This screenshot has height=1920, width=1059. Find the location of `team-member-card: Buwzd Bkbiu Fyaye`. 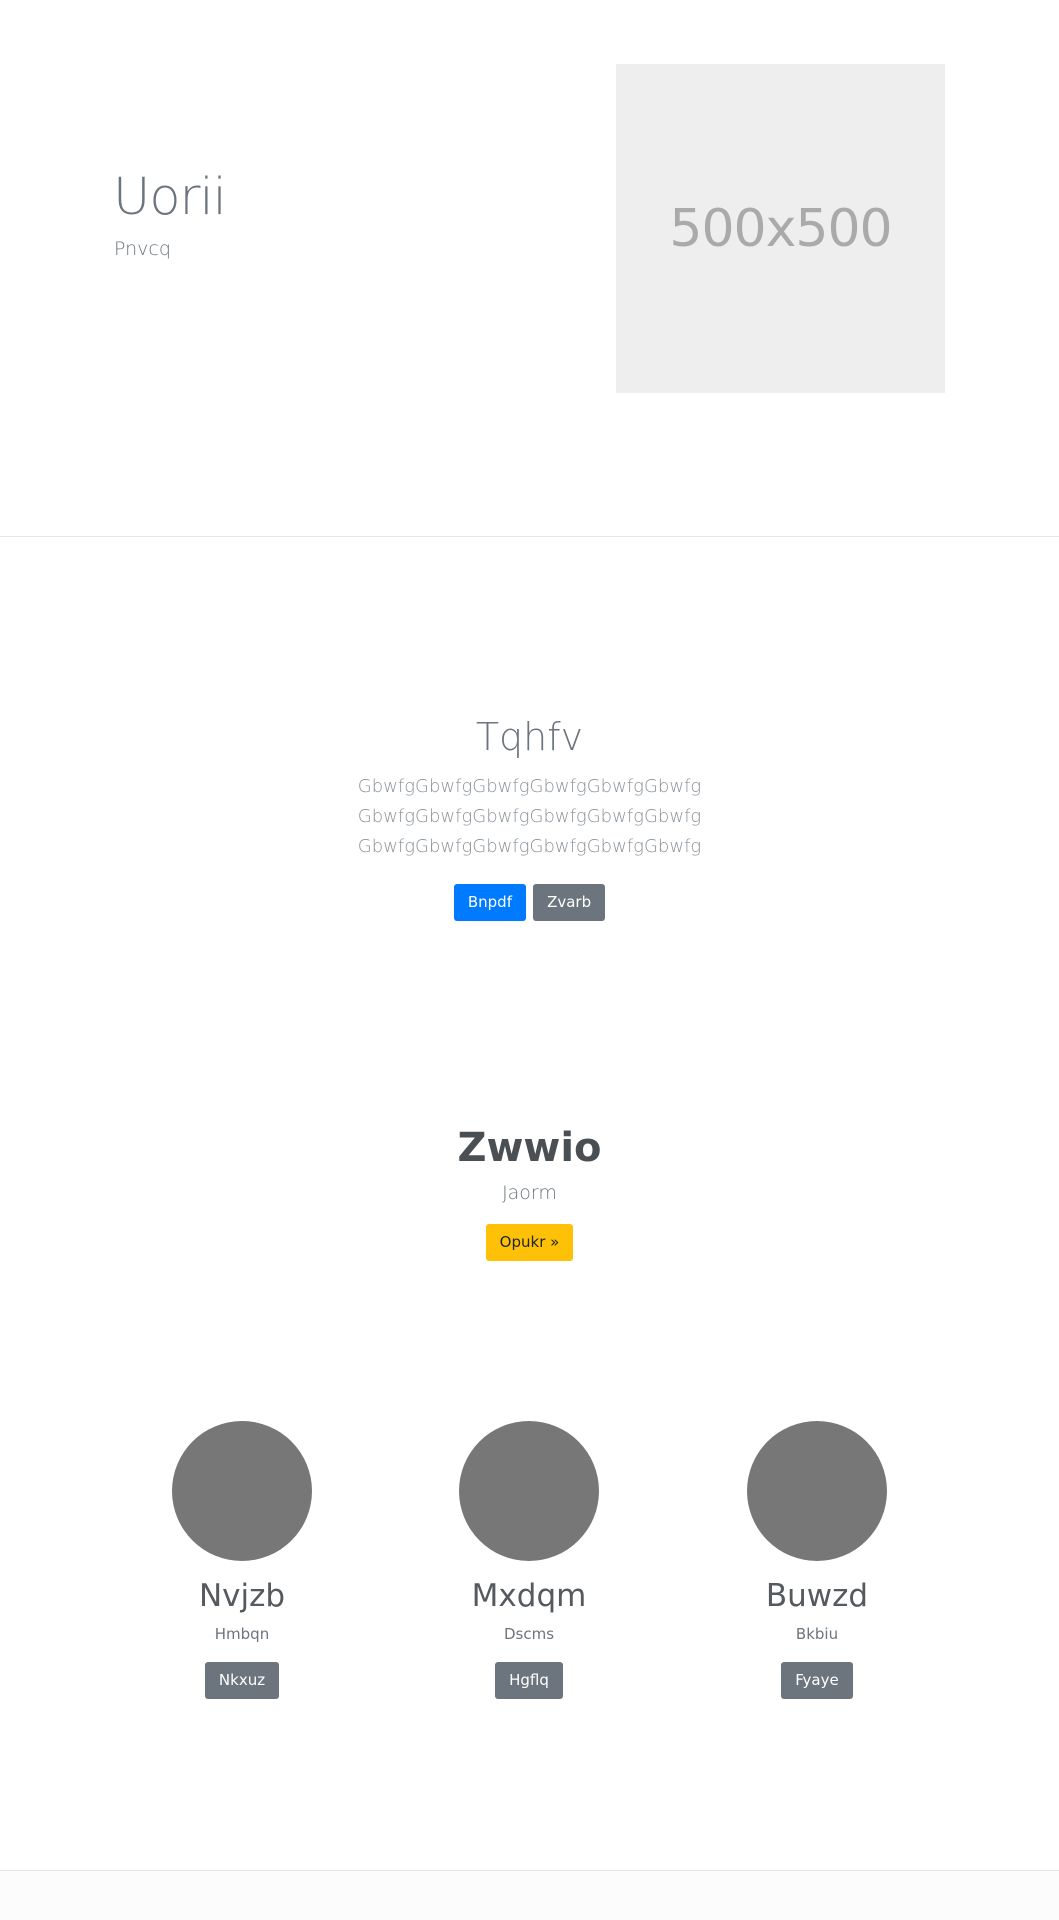

team-member-card: Buwzd Bkbiu Fyaye is located at coordinates (817, 1560).